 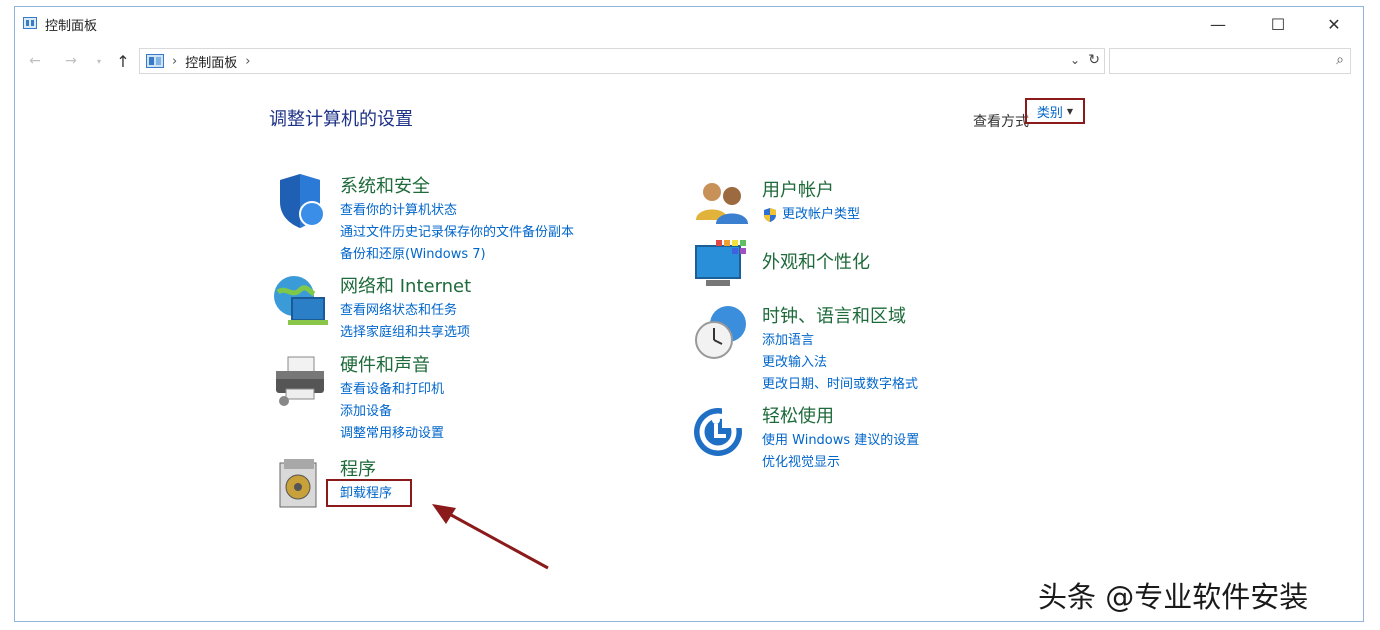 I want to click on category-title: 时钟、语言和区域, so click(x=834, y=315).